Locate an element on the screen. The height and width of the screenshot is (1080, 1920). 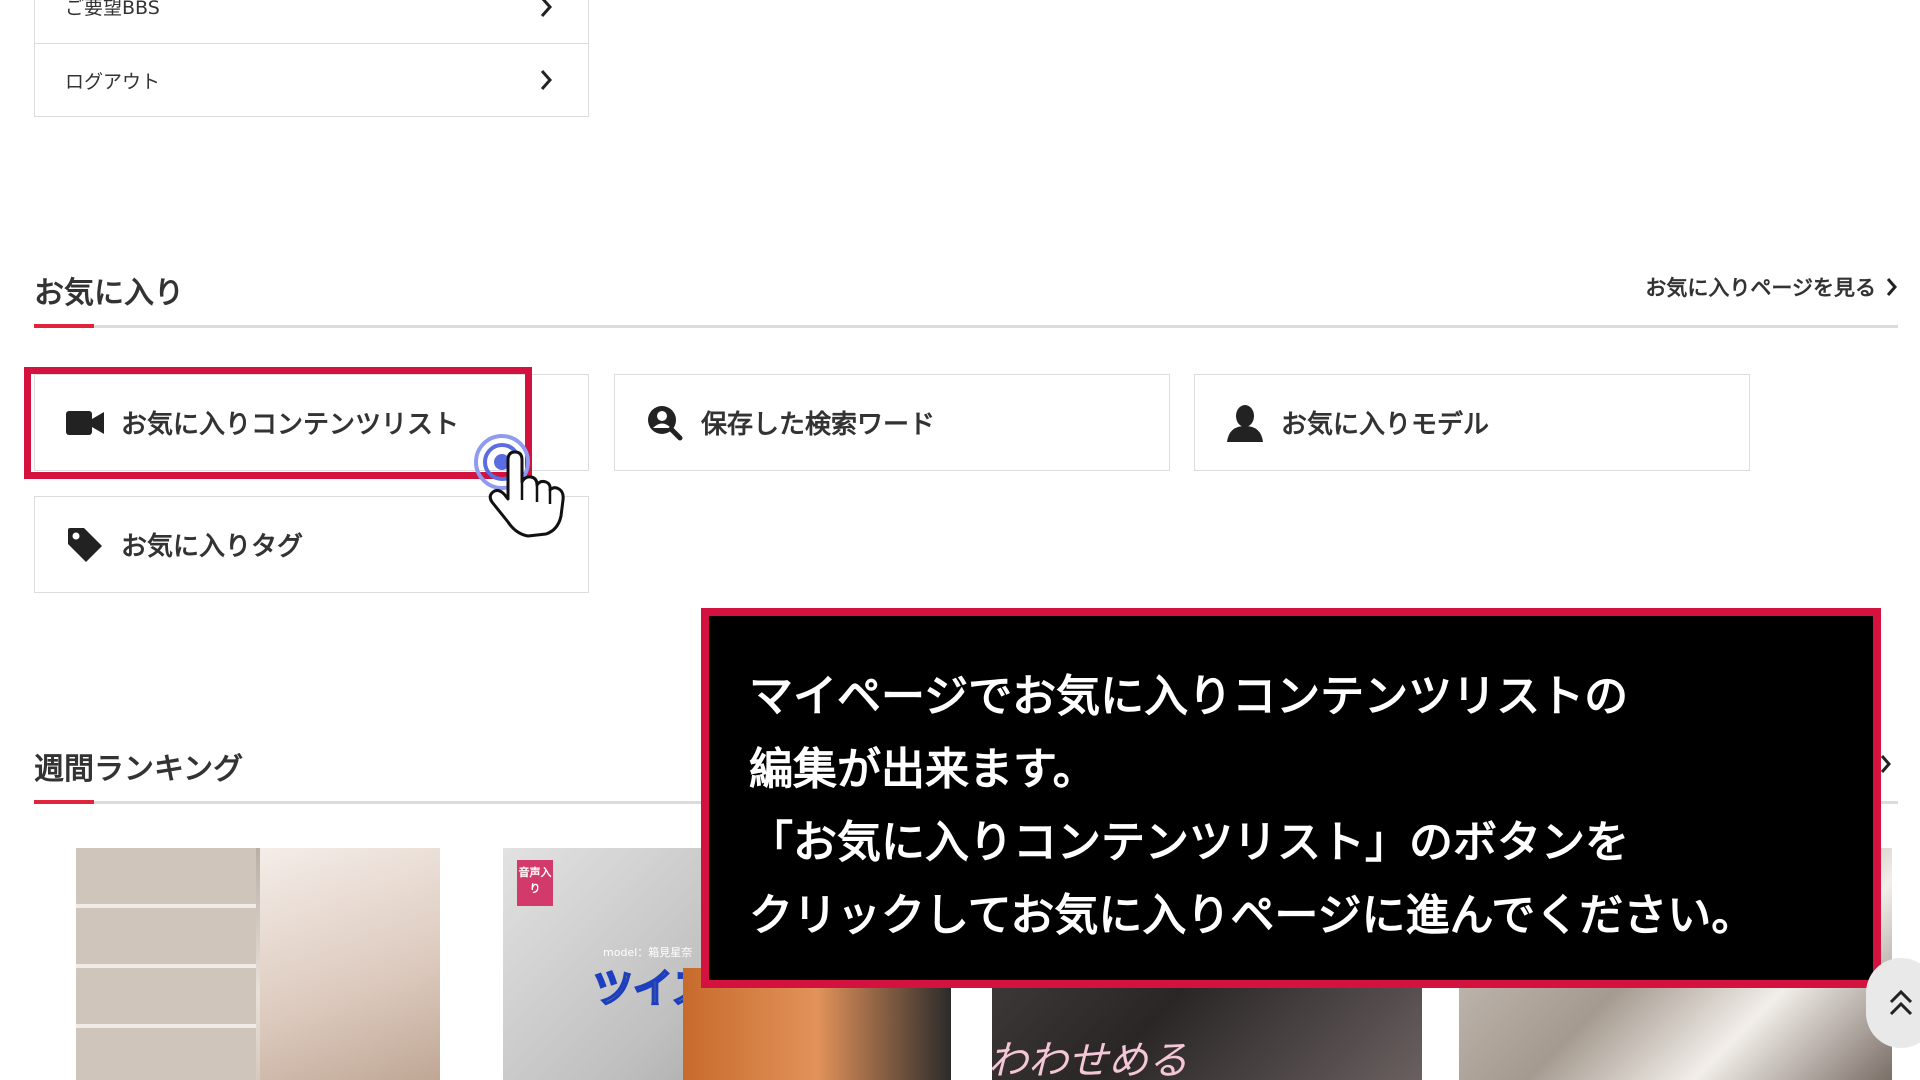
button-label: 保存した検索ワード is located at coordinates (818, 425).